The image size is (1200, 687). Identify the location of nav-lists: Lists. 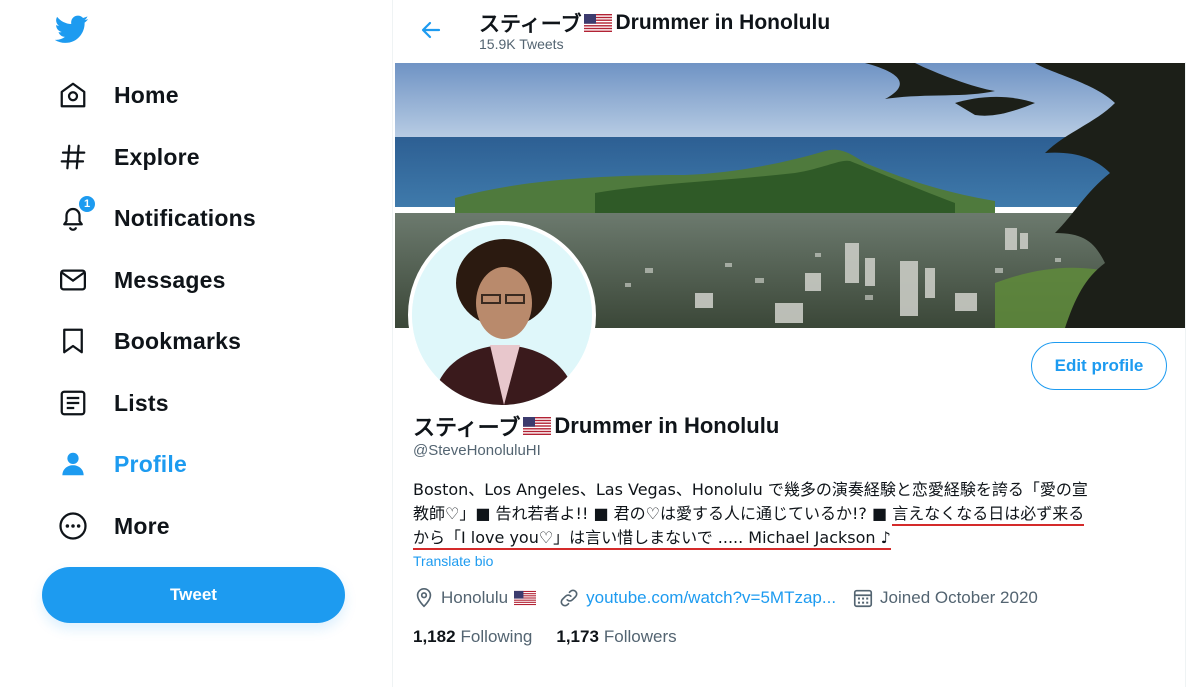
(115, 403).